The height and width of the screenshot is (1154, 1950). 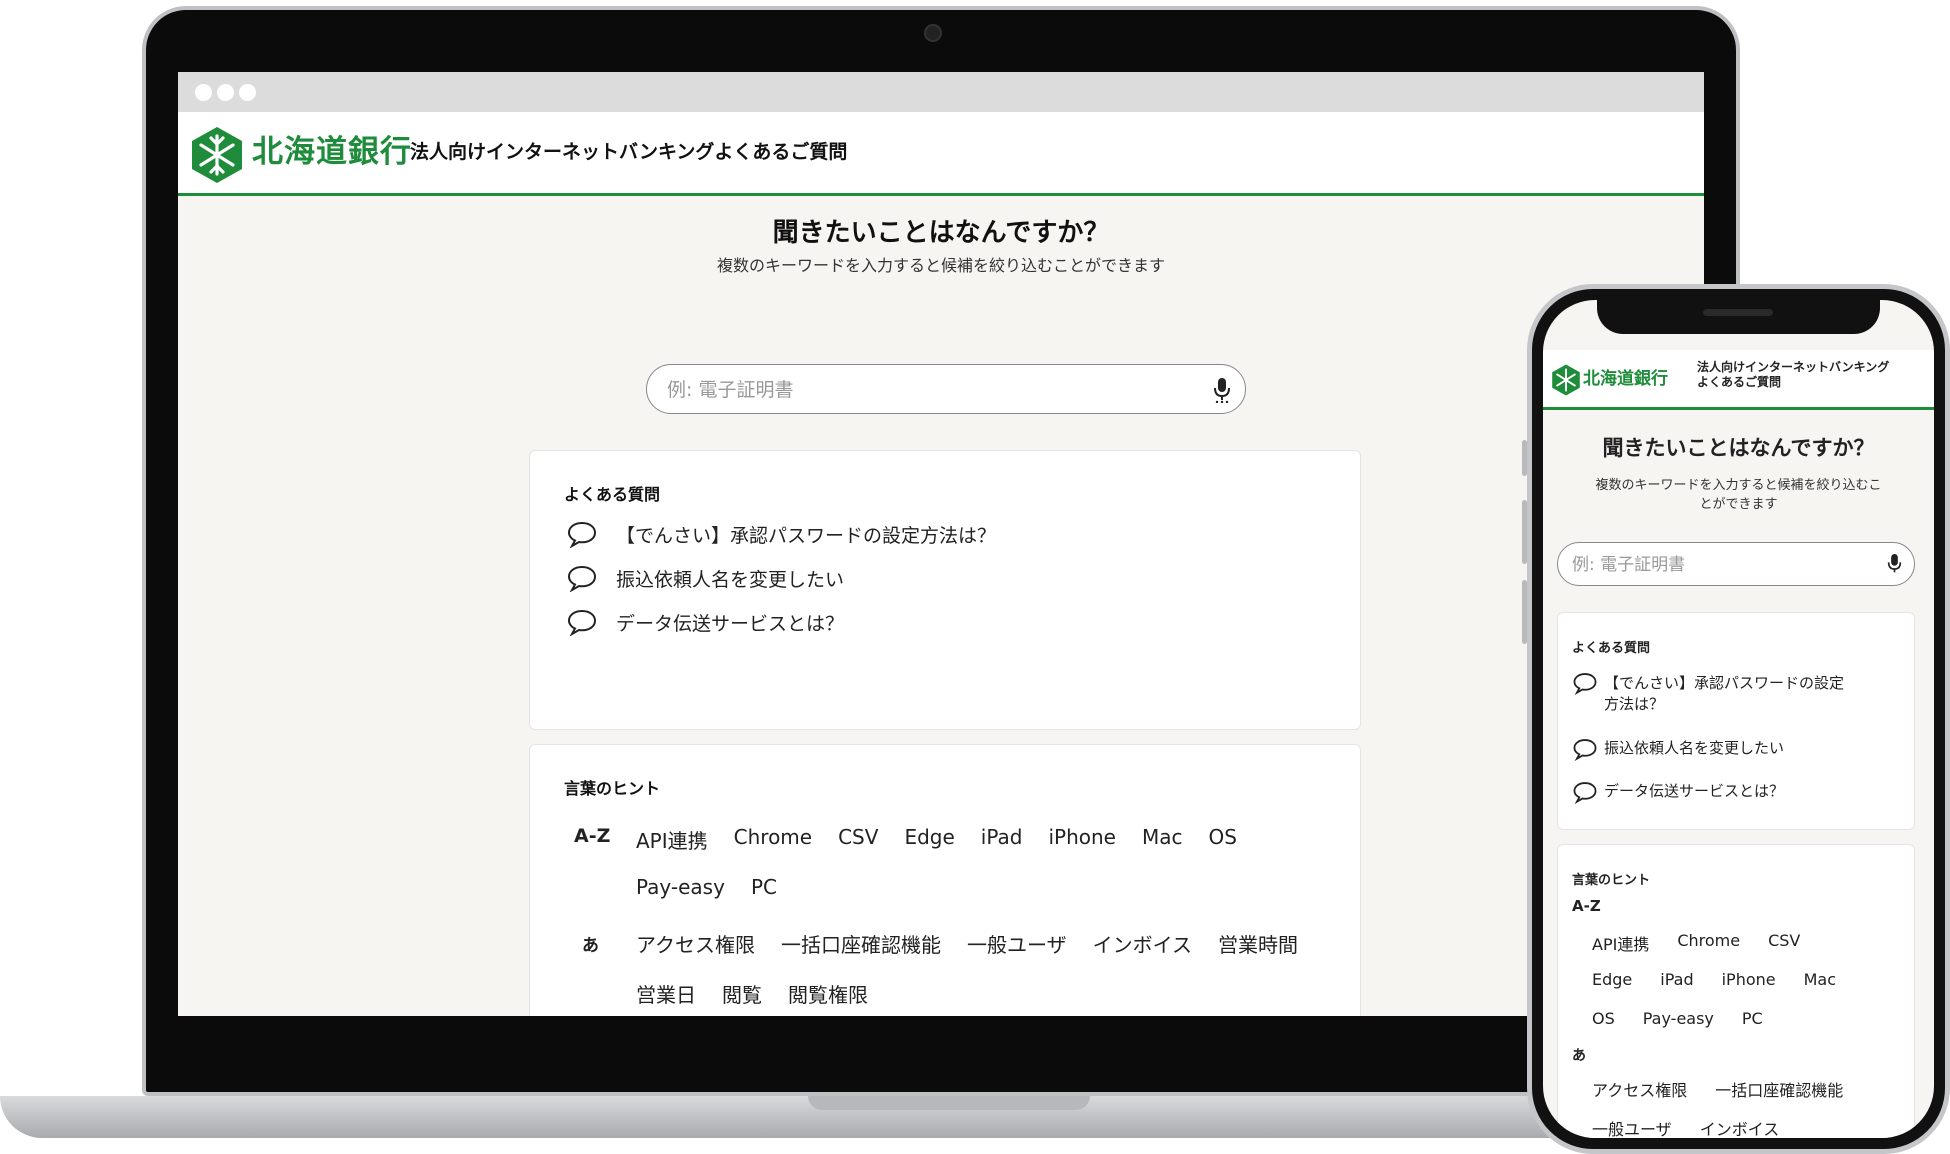 I want to click on mobile-faq-item-line: 【でんさい】承認パスワードの設定, so click(x=1724, y=683).